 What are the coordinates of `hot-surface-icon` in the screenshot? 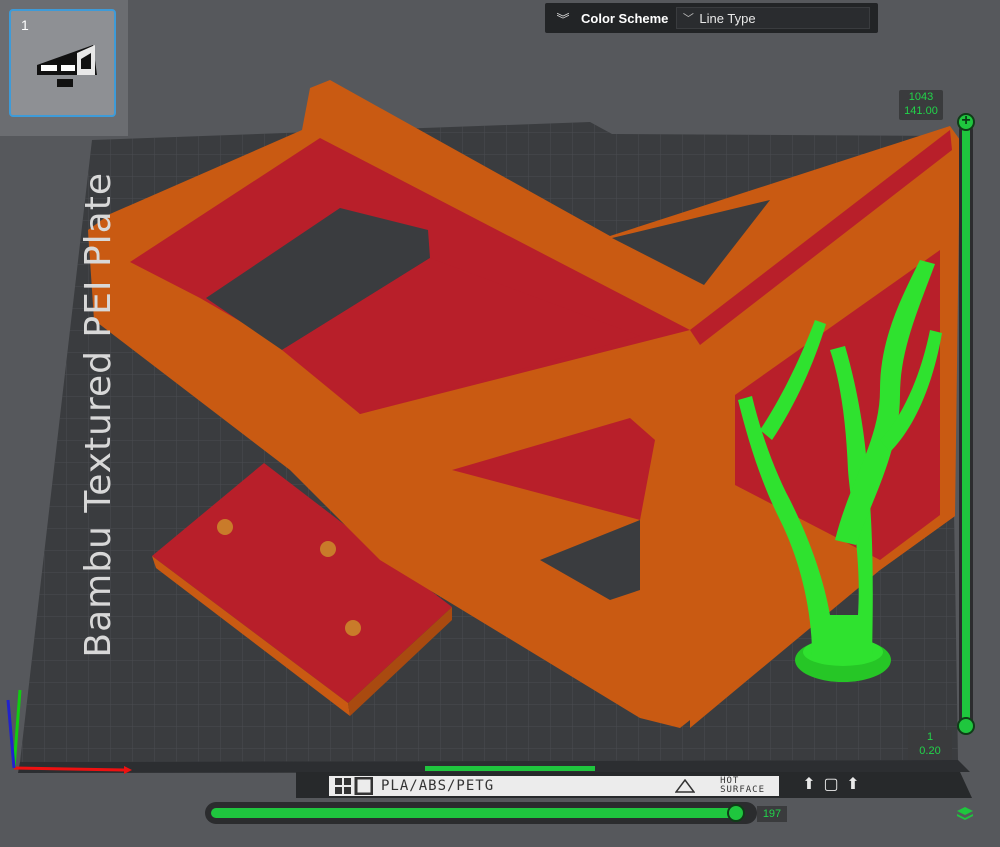 It's located at (685, 786).